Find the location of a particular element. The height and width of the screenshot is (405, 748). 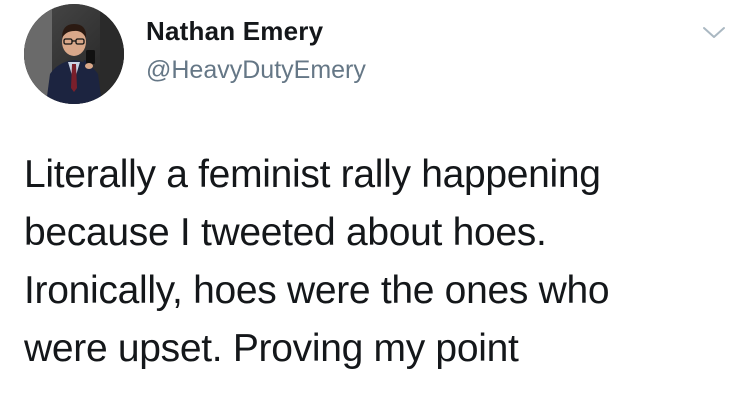

avatar-photo-icon is located at coordinates (74, 54).